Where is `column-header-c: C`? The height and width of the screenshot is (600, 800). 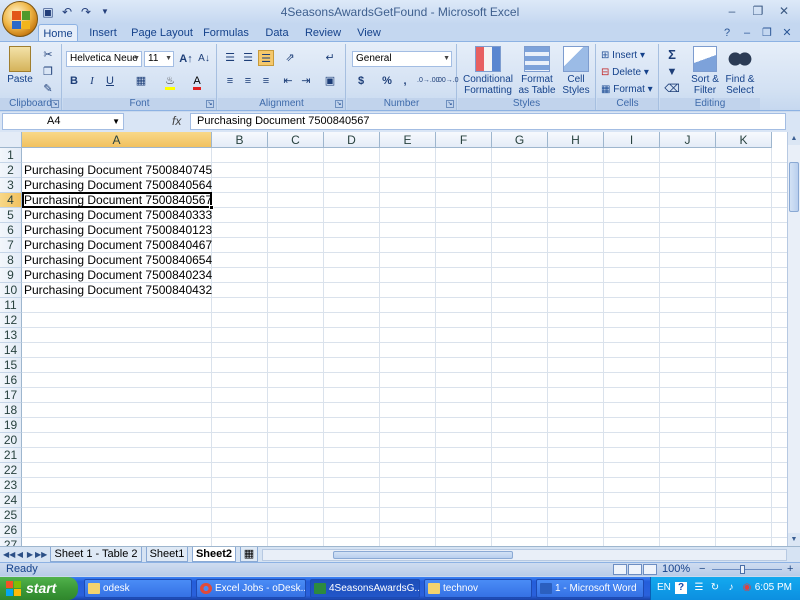 column-header-c: C is located at coordinates (296, 140).